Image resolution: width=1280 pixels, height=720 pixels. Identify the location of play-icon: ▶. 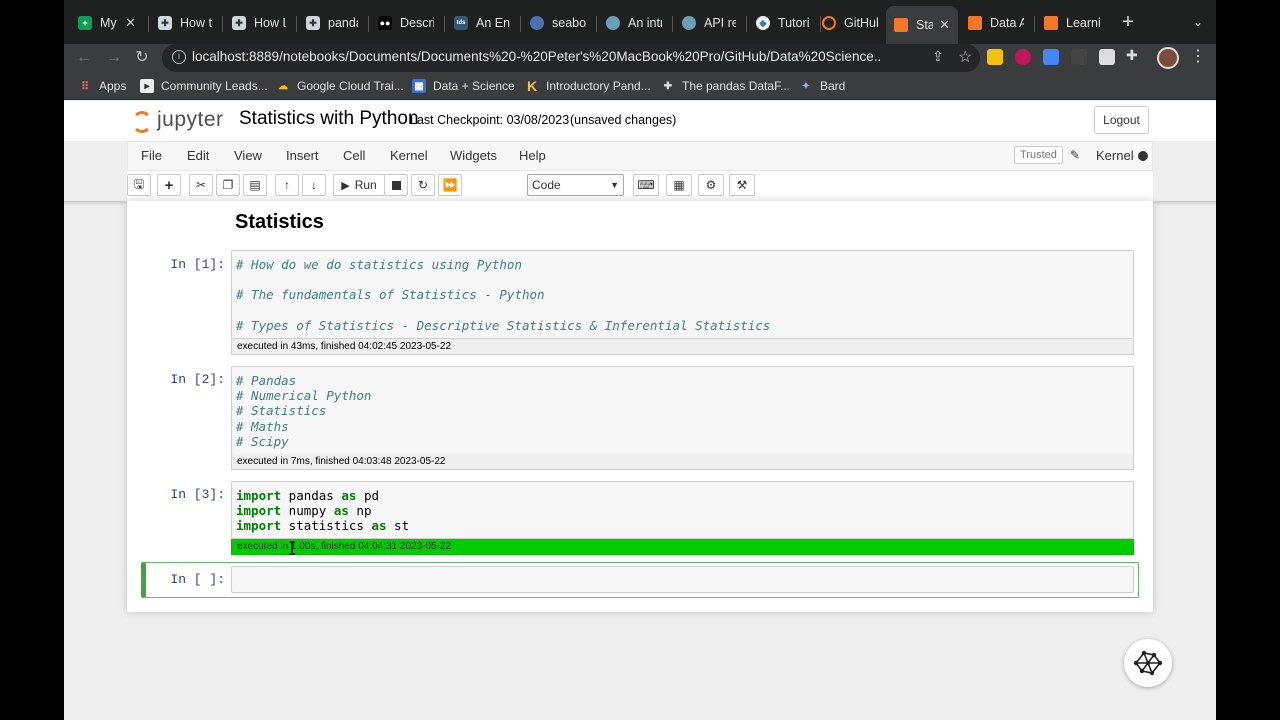
(345, 185).